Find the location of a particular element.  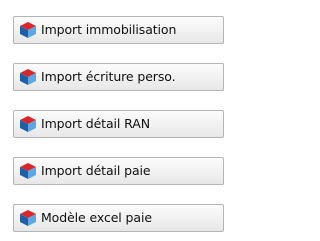

import-detail-paie-button: Import détail paie is located at coordinates (118, 171).